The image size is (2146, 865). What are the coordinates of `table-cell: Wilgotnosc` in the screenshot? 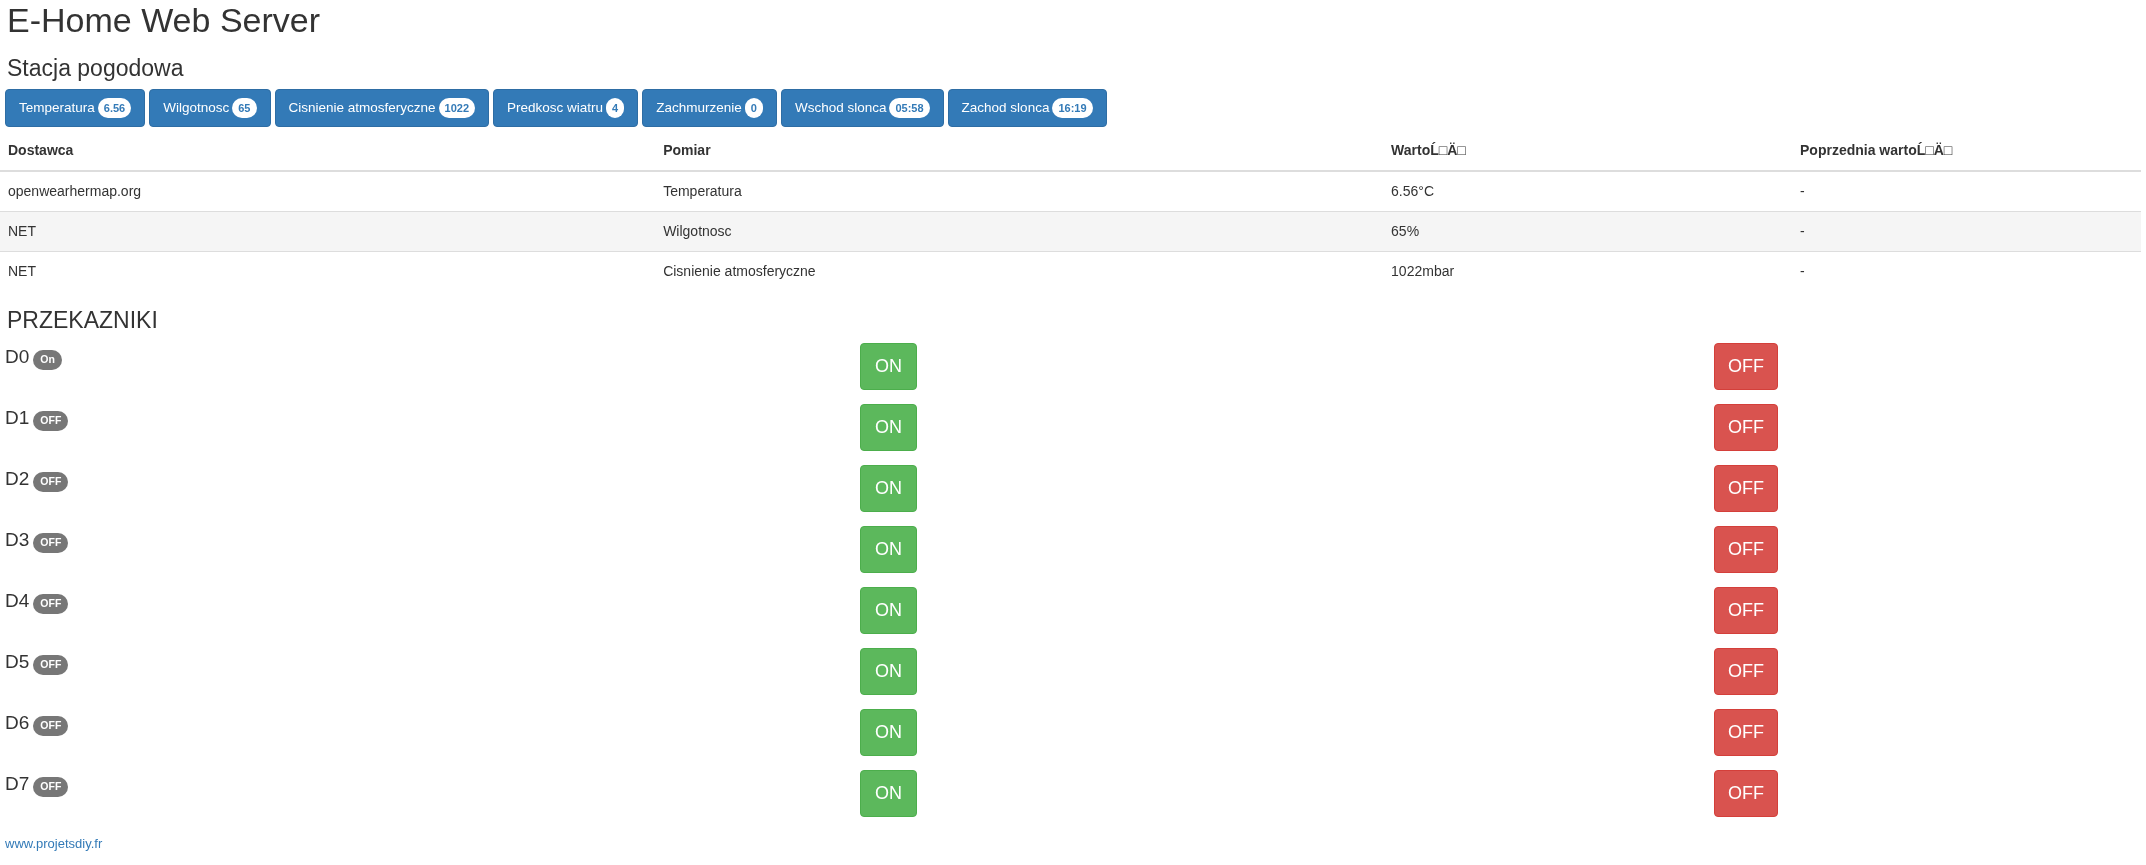 It's located at (1019, 232).